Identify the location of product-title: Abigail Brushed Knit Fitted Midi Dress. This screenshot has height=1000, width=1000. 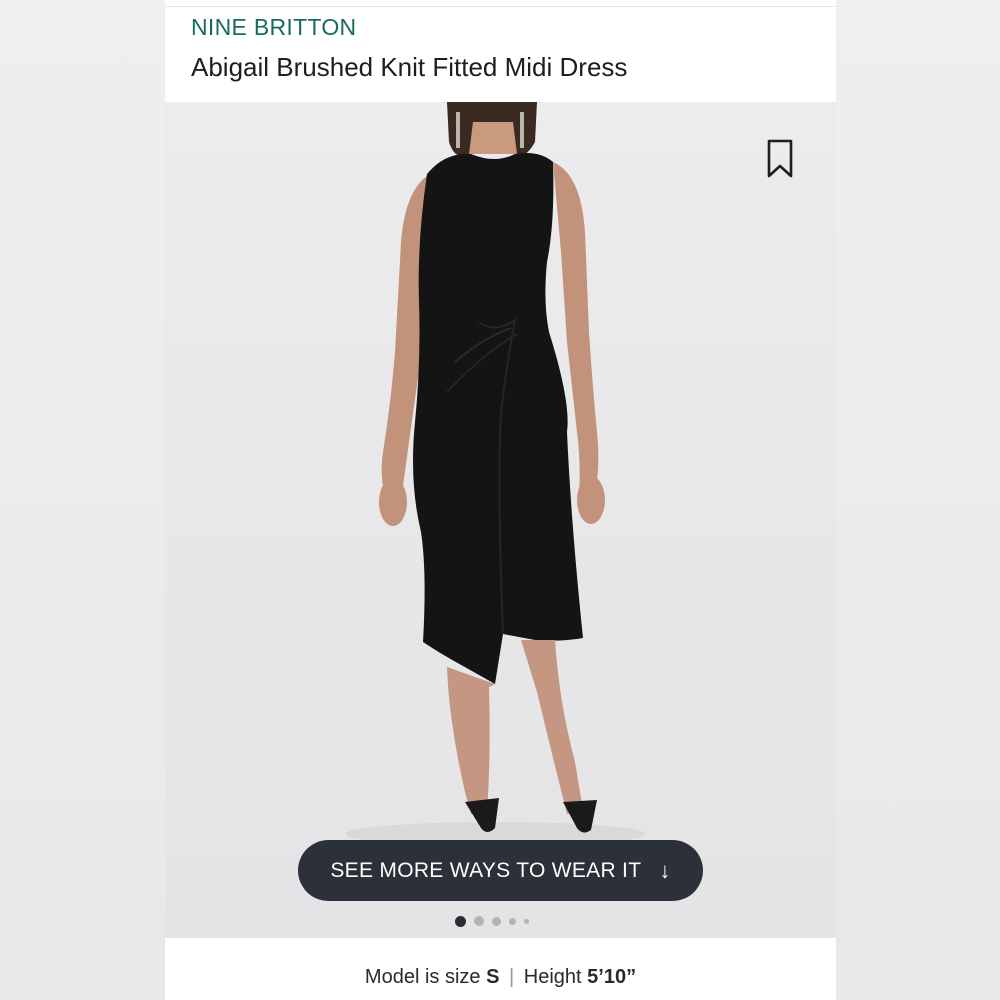
(409, 67).